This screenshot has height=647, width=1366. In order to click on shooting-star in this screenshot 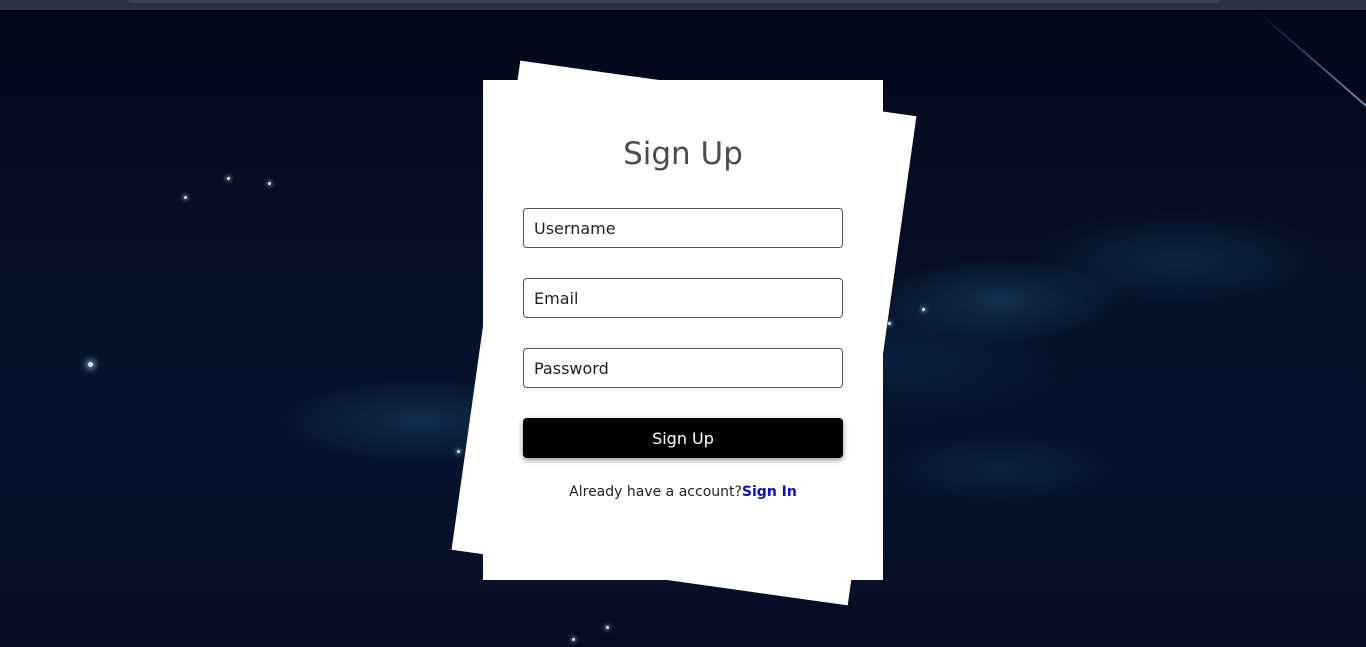, I will do `click(1313, 61)`.